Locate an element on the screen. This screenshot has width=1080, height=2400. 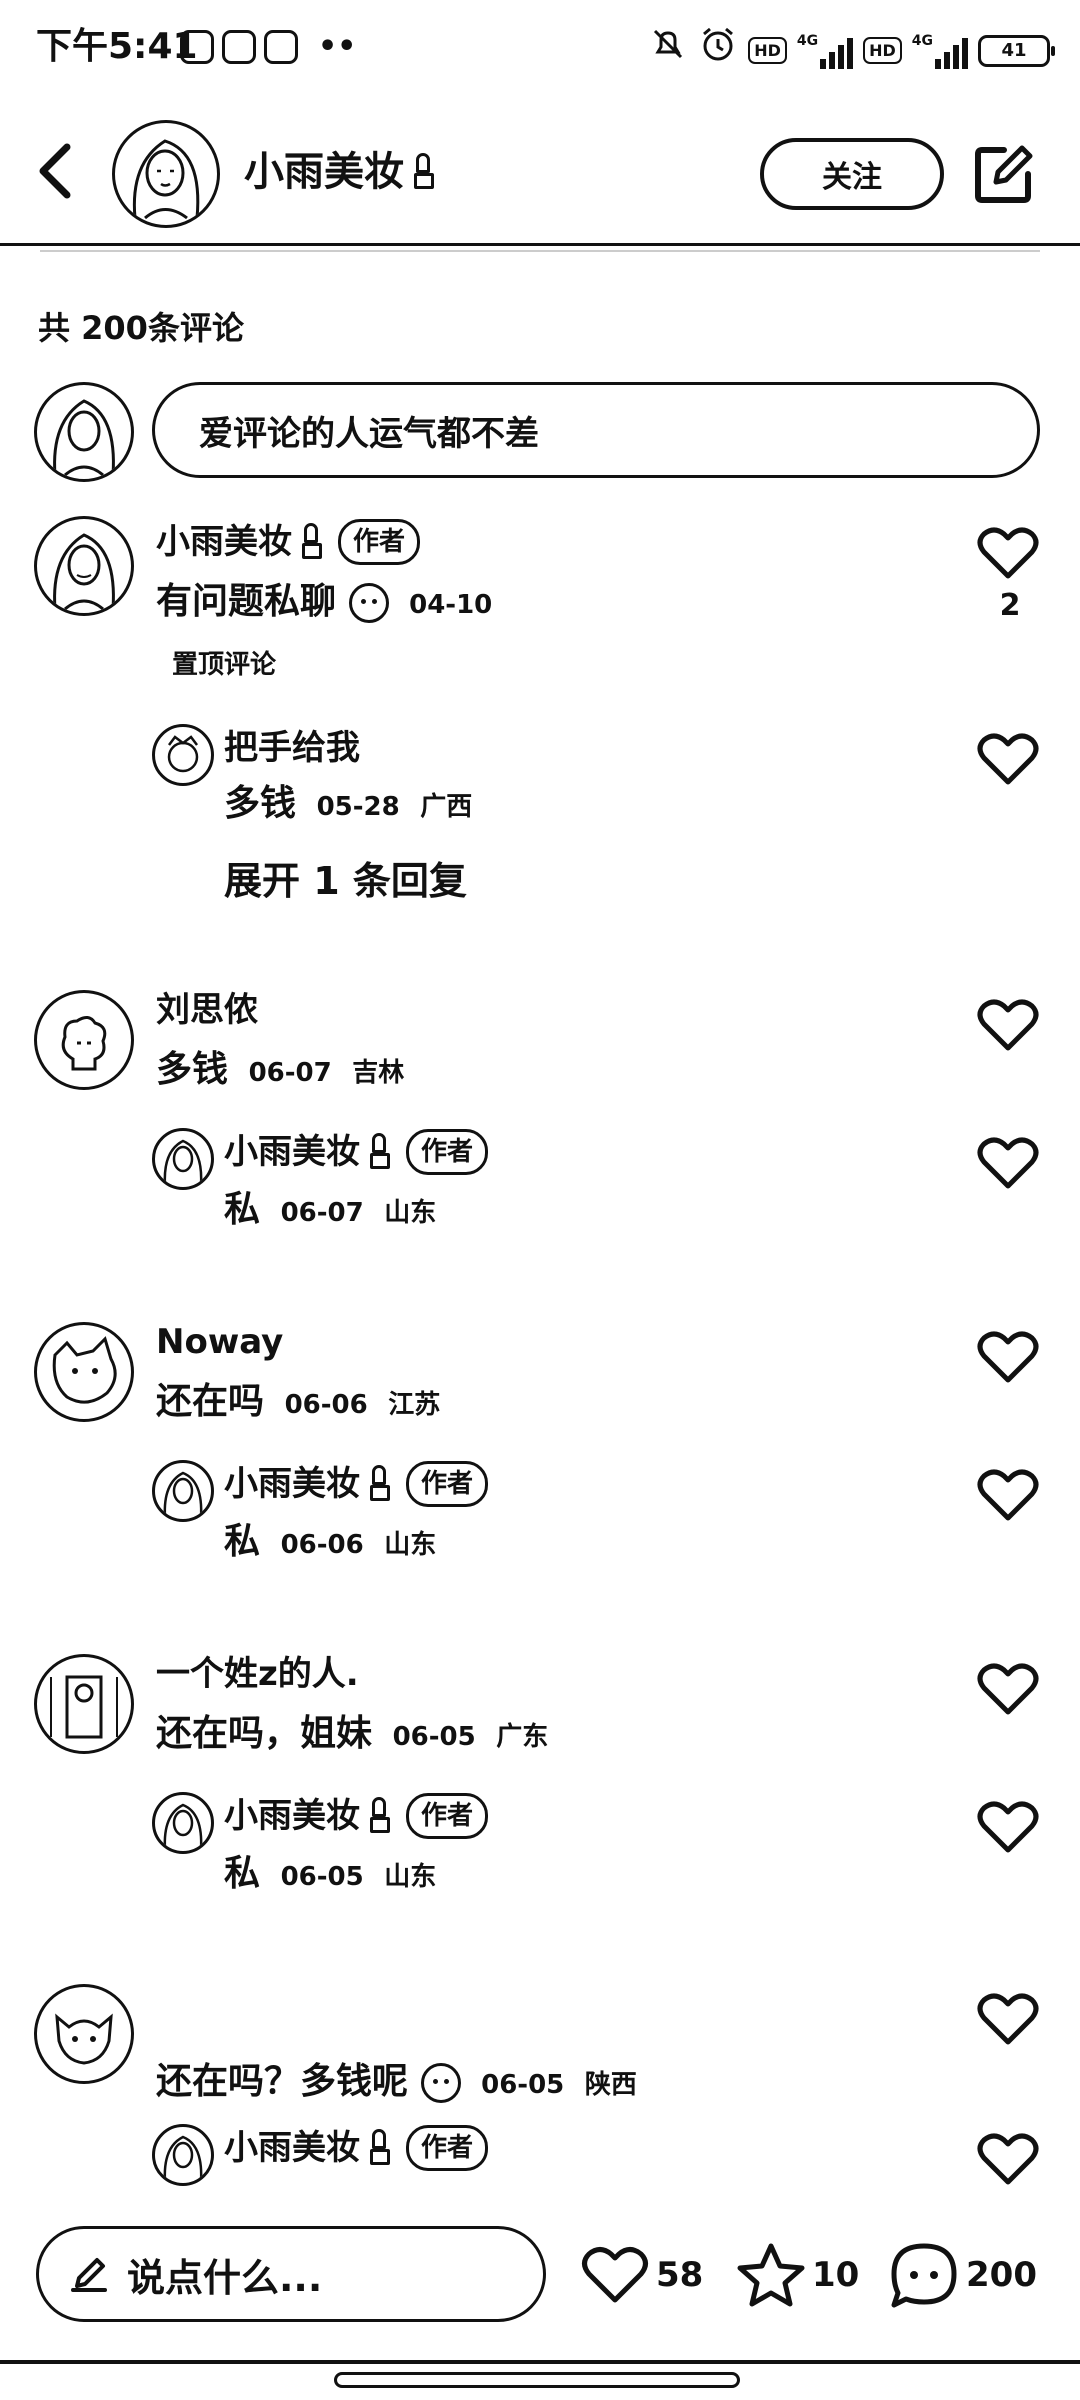
reply-text: 私 06-05 山东 is located at coordinates (330, 1875).